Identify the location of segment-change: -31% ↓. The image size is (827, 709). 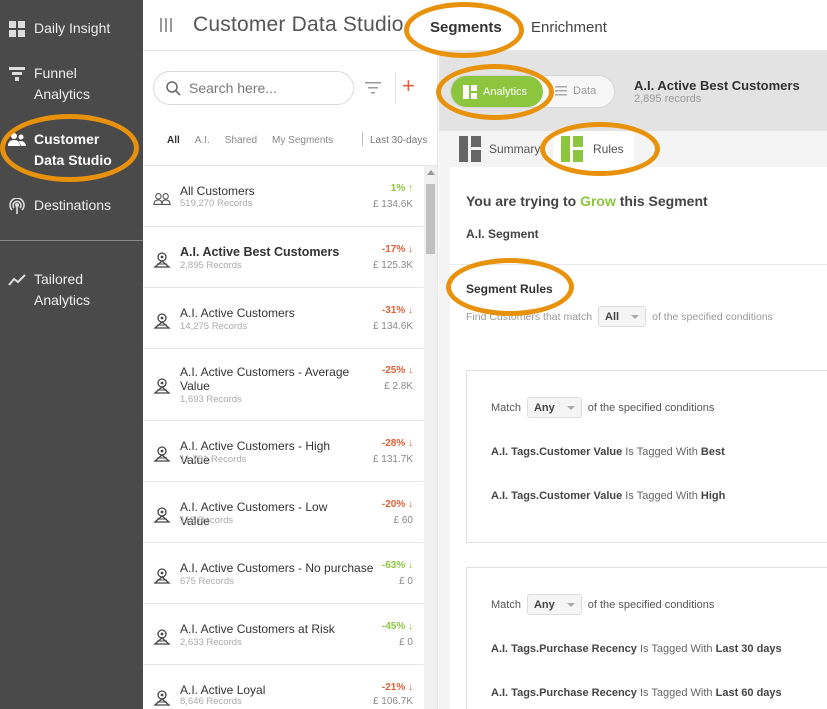
(397, 310).